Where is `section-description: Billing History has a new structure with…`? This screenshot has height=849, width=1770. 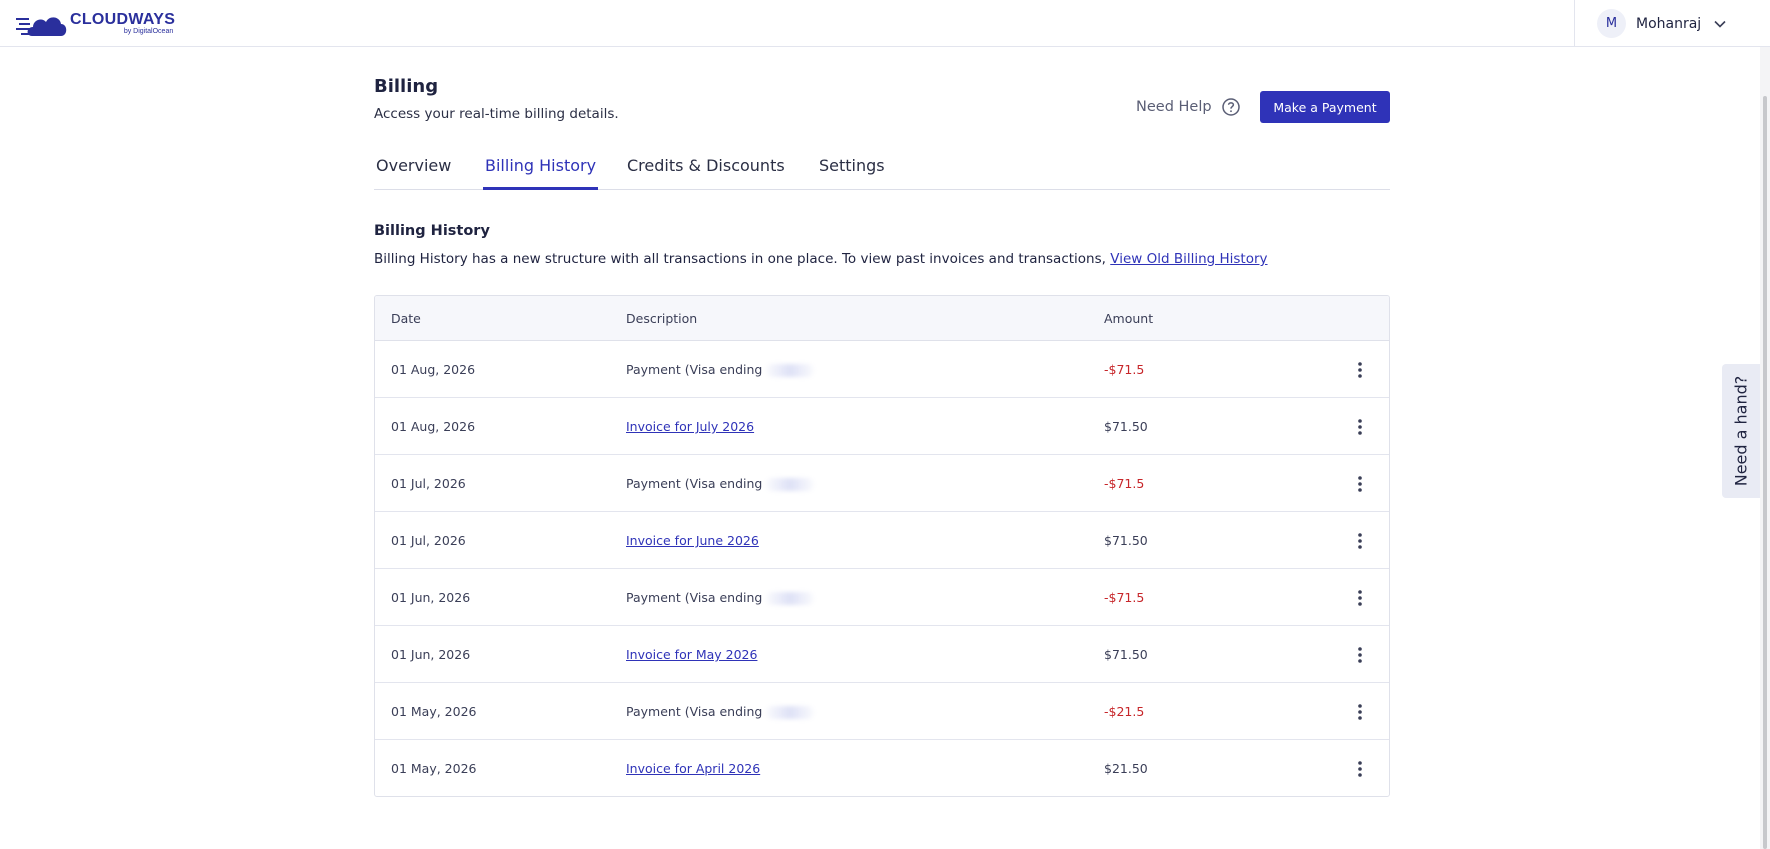
section-description: Billing History has a new structure with… is located at coordinates (821, 259).